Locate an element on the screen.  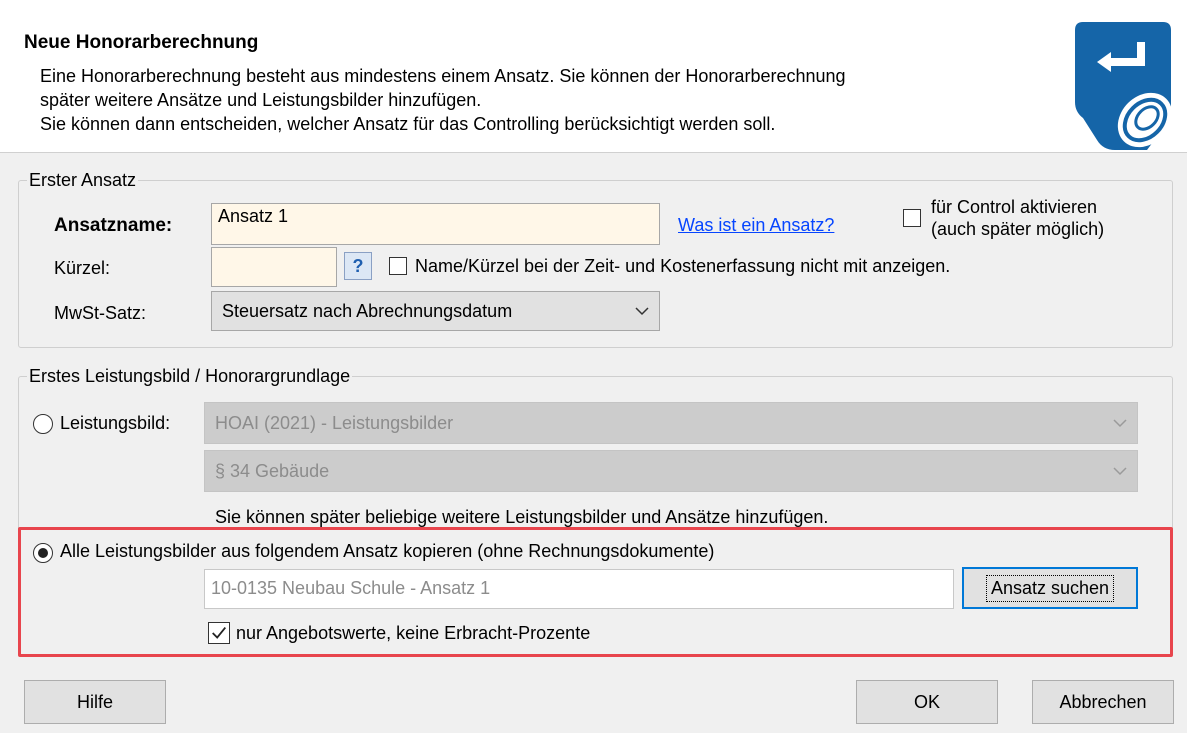
only-offer-checkbox is located at coordinates (219, 633).